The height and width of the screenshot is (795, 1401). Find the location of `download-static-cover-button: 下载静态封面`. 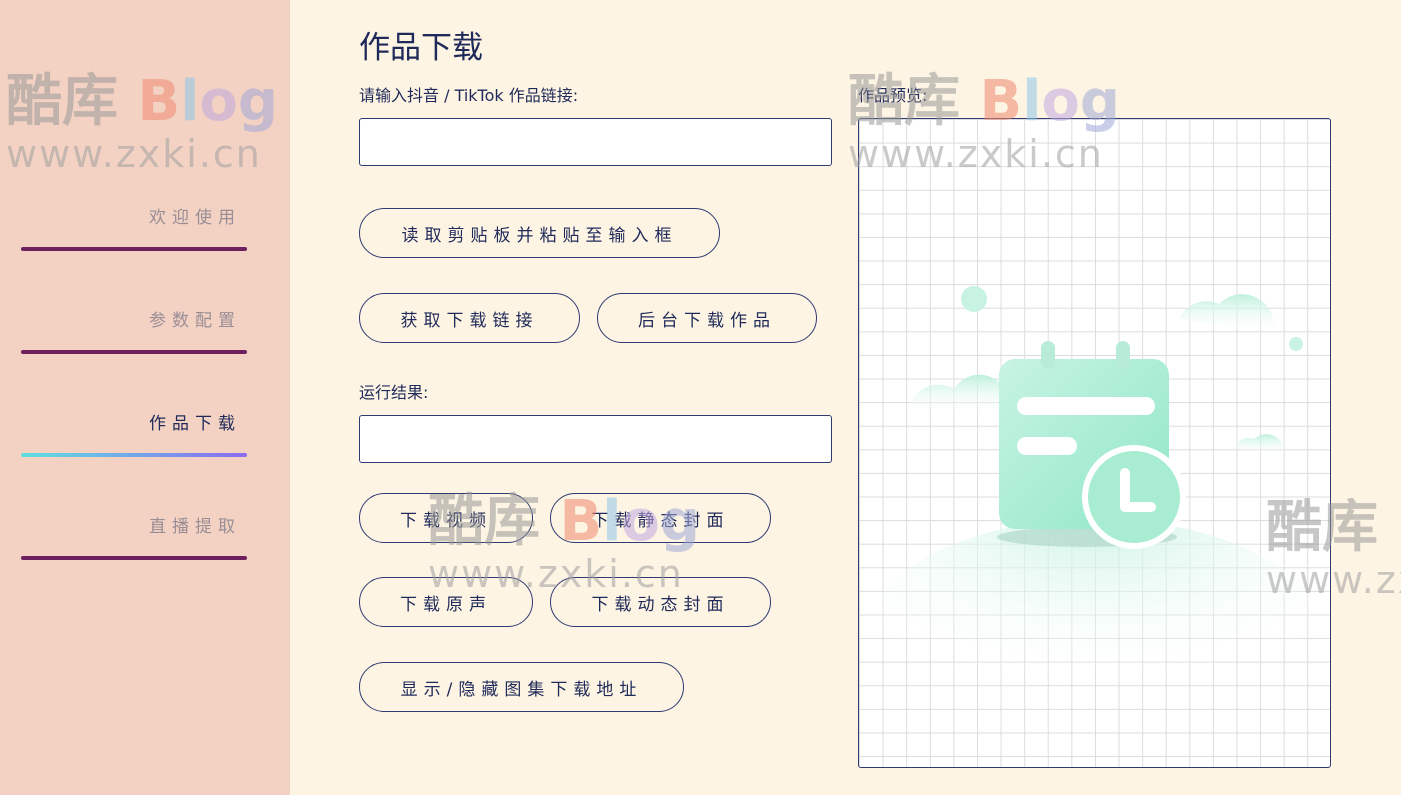

download-static-cover-button: 下载静态封面 is located at coordinates (660, 518).